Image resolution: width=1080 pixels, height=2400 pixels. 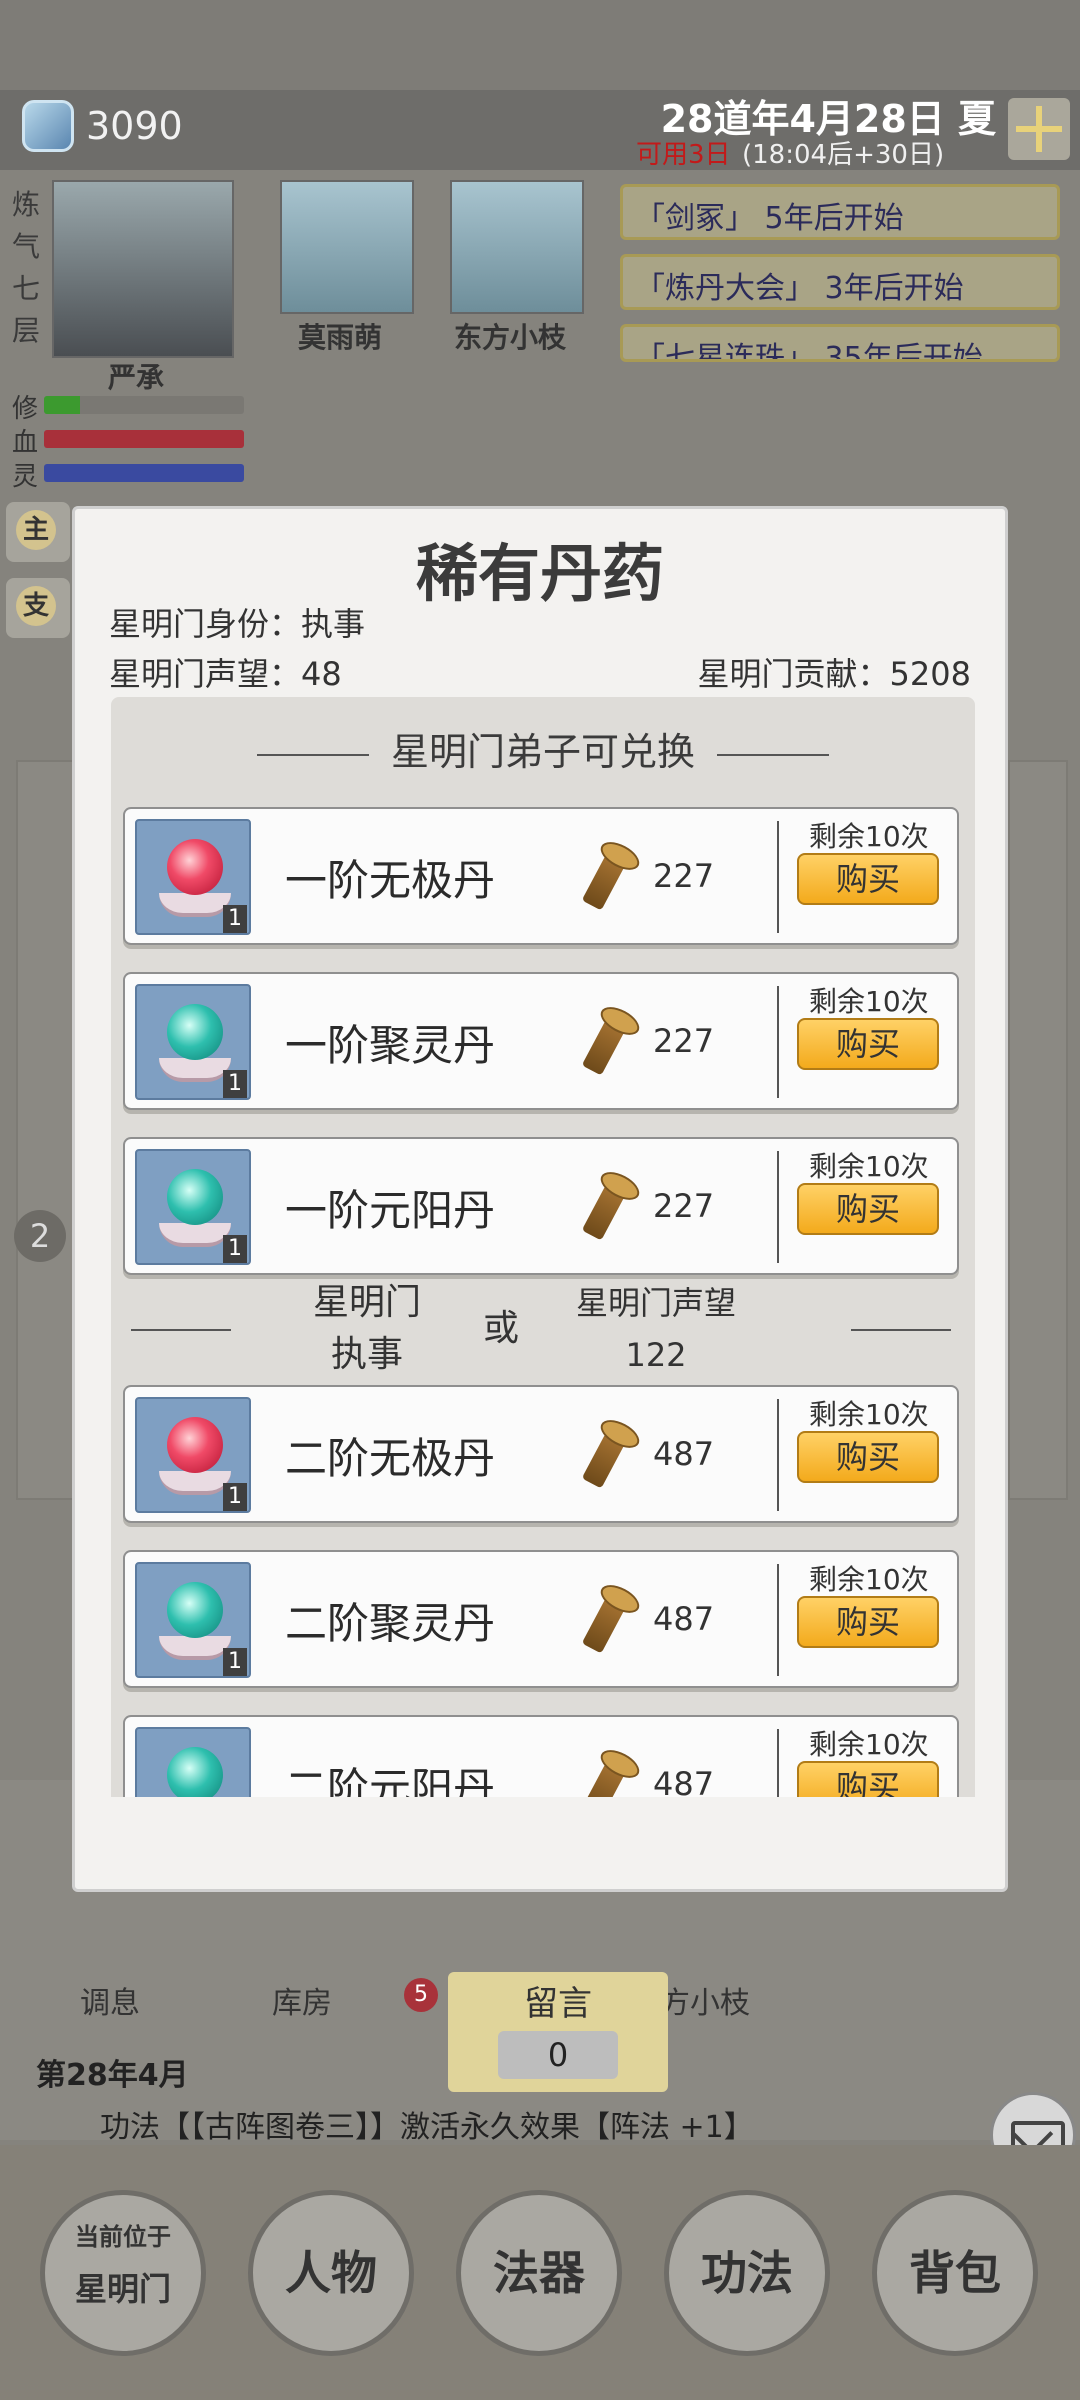 What do you see at coordinates (48, 126) in the screenshot?
I see `spirit-stone-icon` at bounding box center [48, 126].